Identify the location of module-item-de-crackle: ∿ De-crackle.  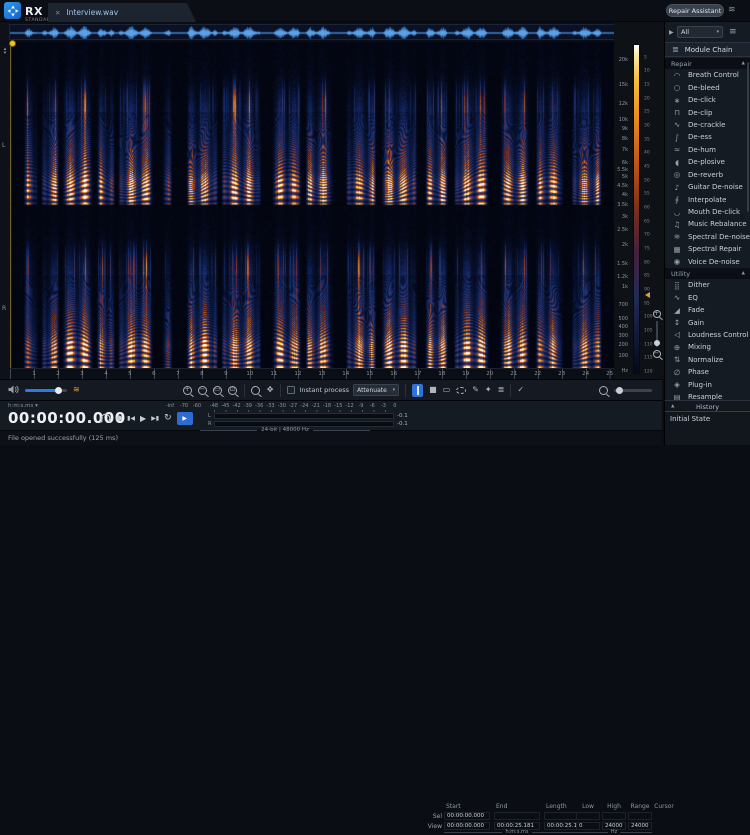
(707, 125).